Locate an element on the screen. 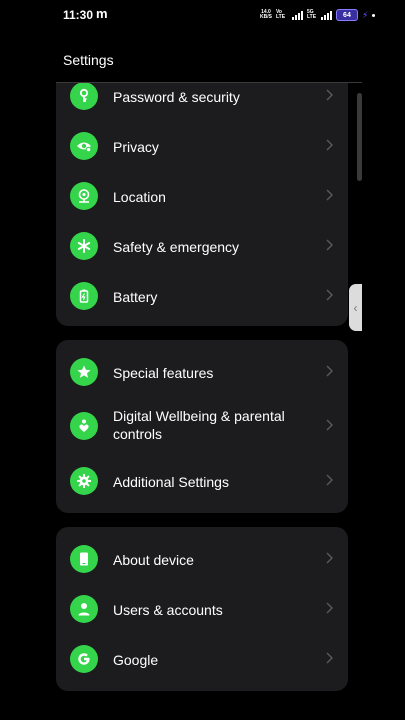 Image resolution: width=405 pixels, height=720 pixels. edge-panel-handle: ‹ is located at coordinates (355, 307).